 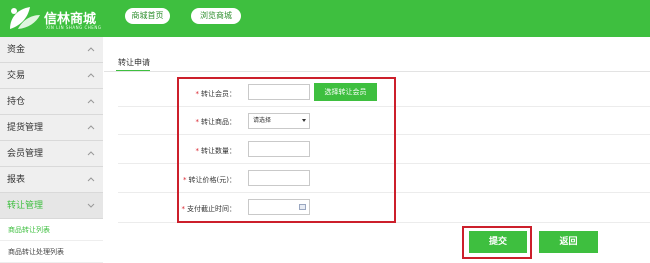 I want to click on sidebar-item-label: 会员管理, so click(x=25, y=154).